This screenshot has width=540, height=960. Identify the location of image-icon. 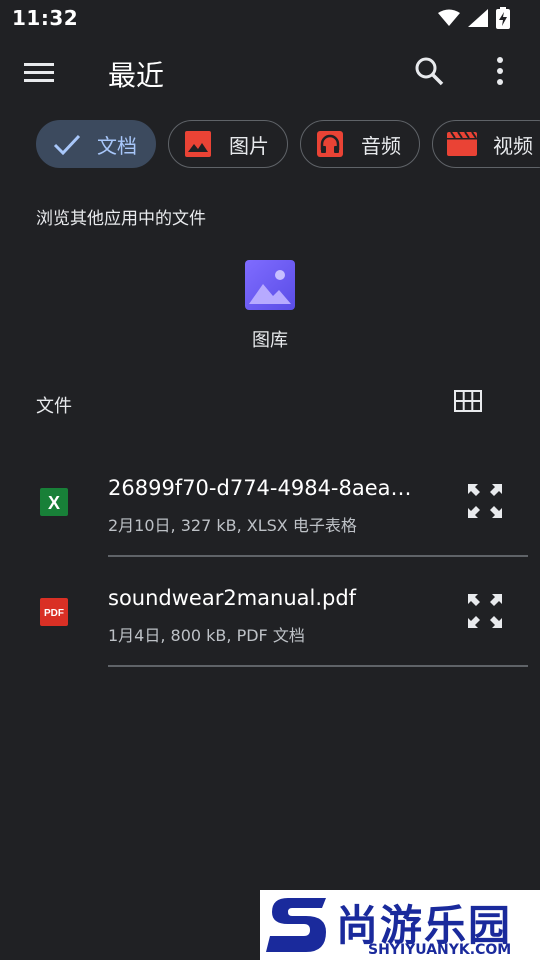
(198, 144).